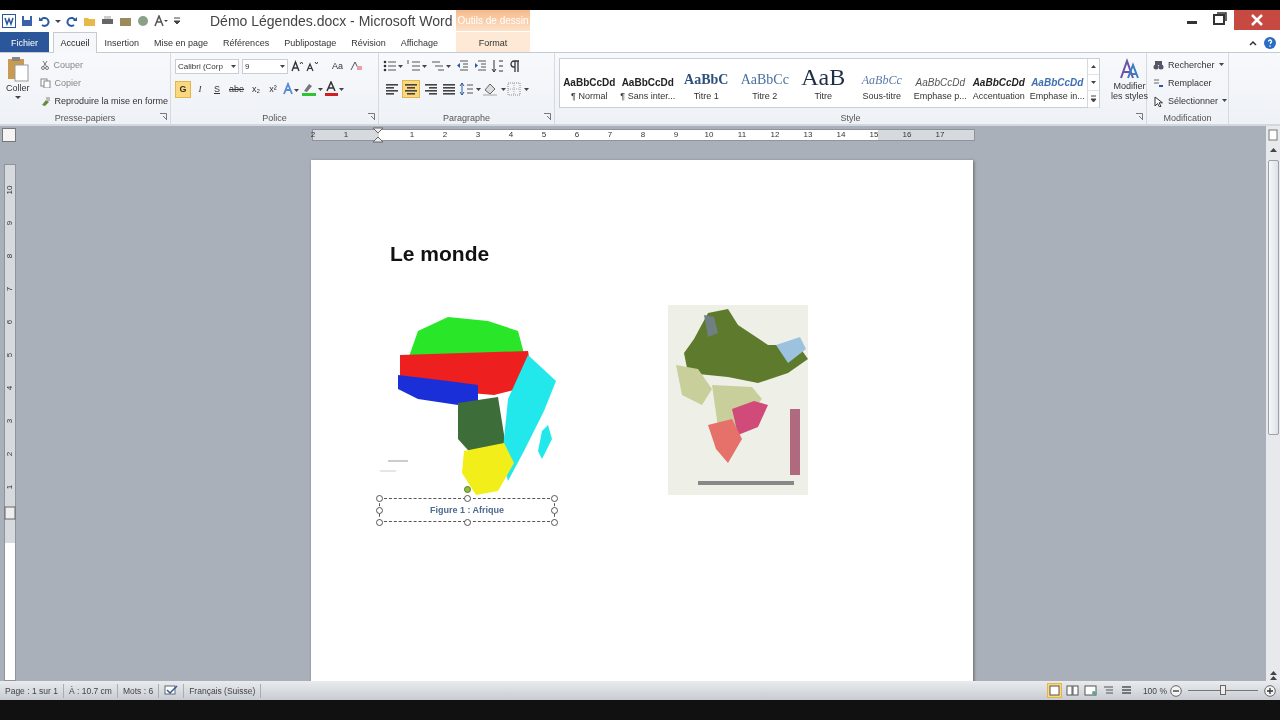 The height and width of the screenshot is (720, 1280). I want to click on save-icon, so click(27, 20).